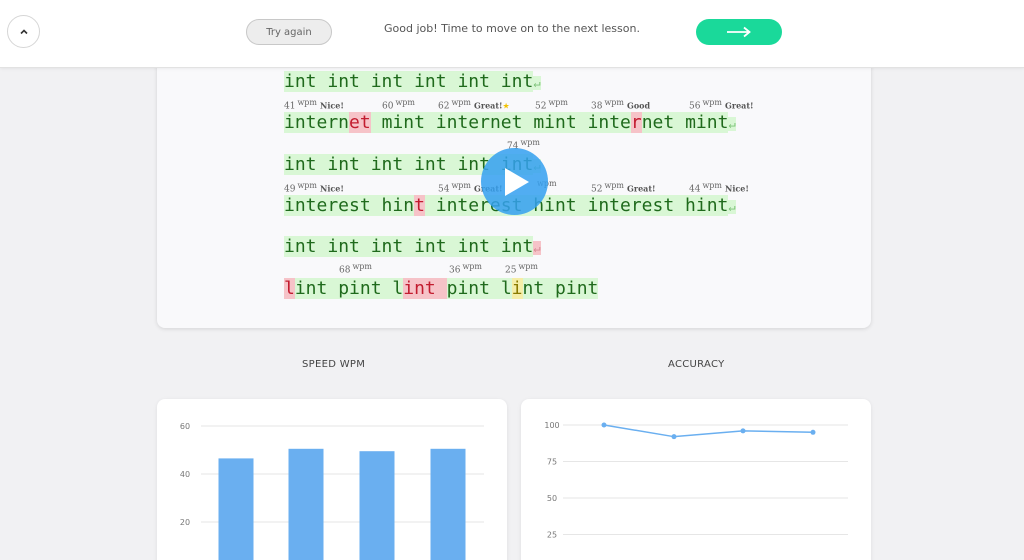 The width and height of the screenshot is (1024, 560). I want to click on word-speed-label: 62 wpm Great!★, so click(474, 105).